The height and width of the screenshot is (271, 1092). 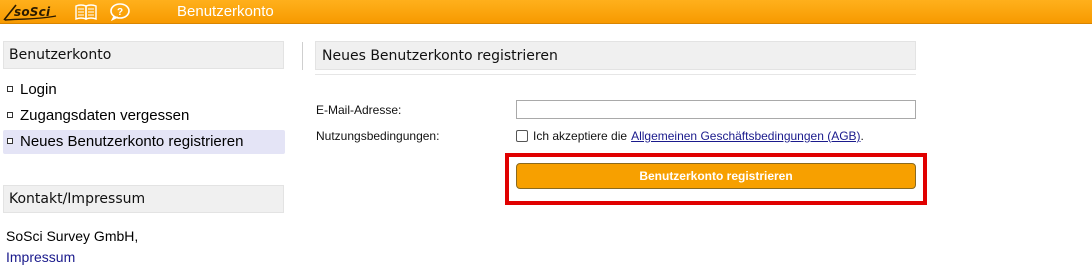 What do you see at coordinates (378, 136) in the screenshot?
I see `terms-label: Nutzungsbedingungen:` at bounding box center [378, 136].